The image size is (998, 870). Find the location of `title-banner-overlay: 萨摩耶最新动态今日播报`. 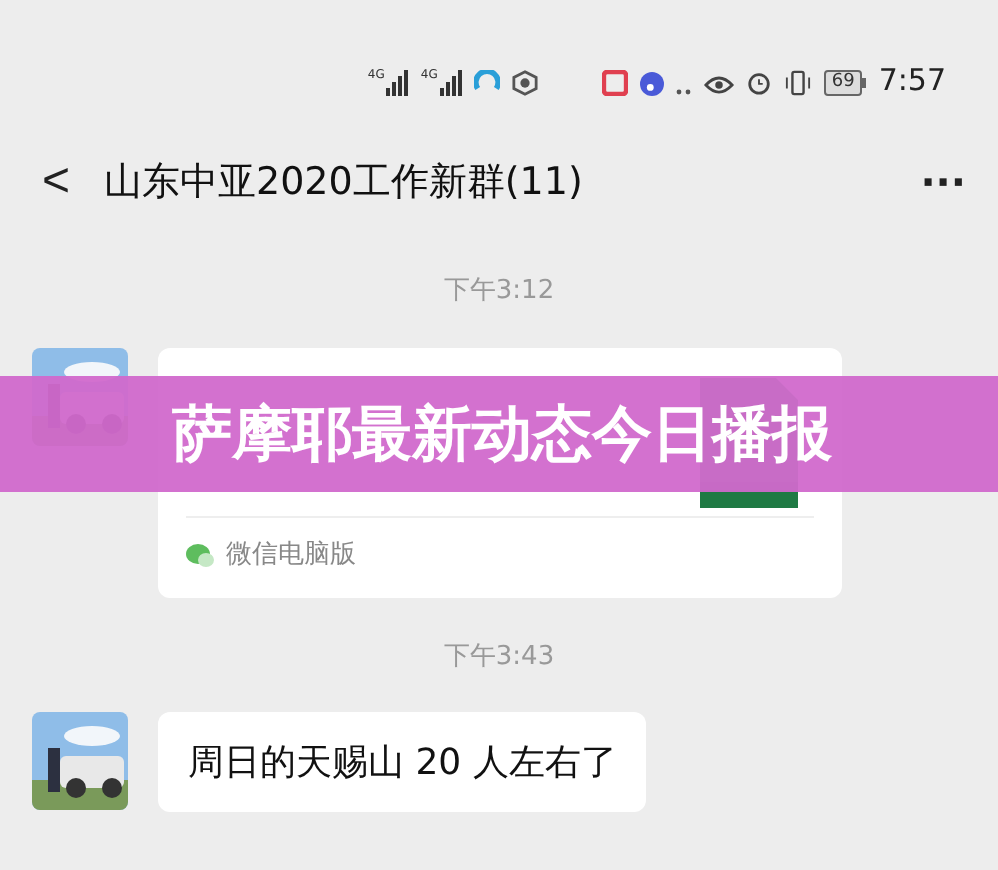

title-banner-overlay: 萨摩耶最新动态今日播报 is located at coordinates (499, 434).